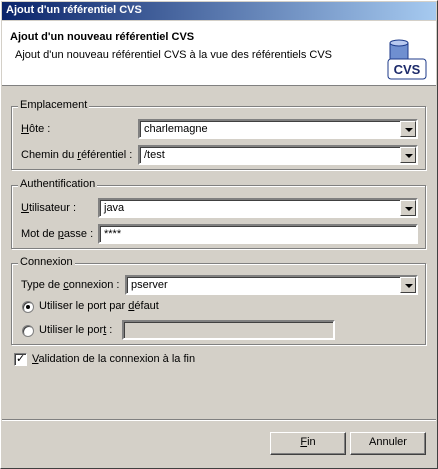 Image resolution: width=438 pixels, height=469 pixels. What do you see at coordinates (99, 306) in the screenshot?
I see `default-port-label: Utiliser le port par défaut` at bounding box center [99, 306].